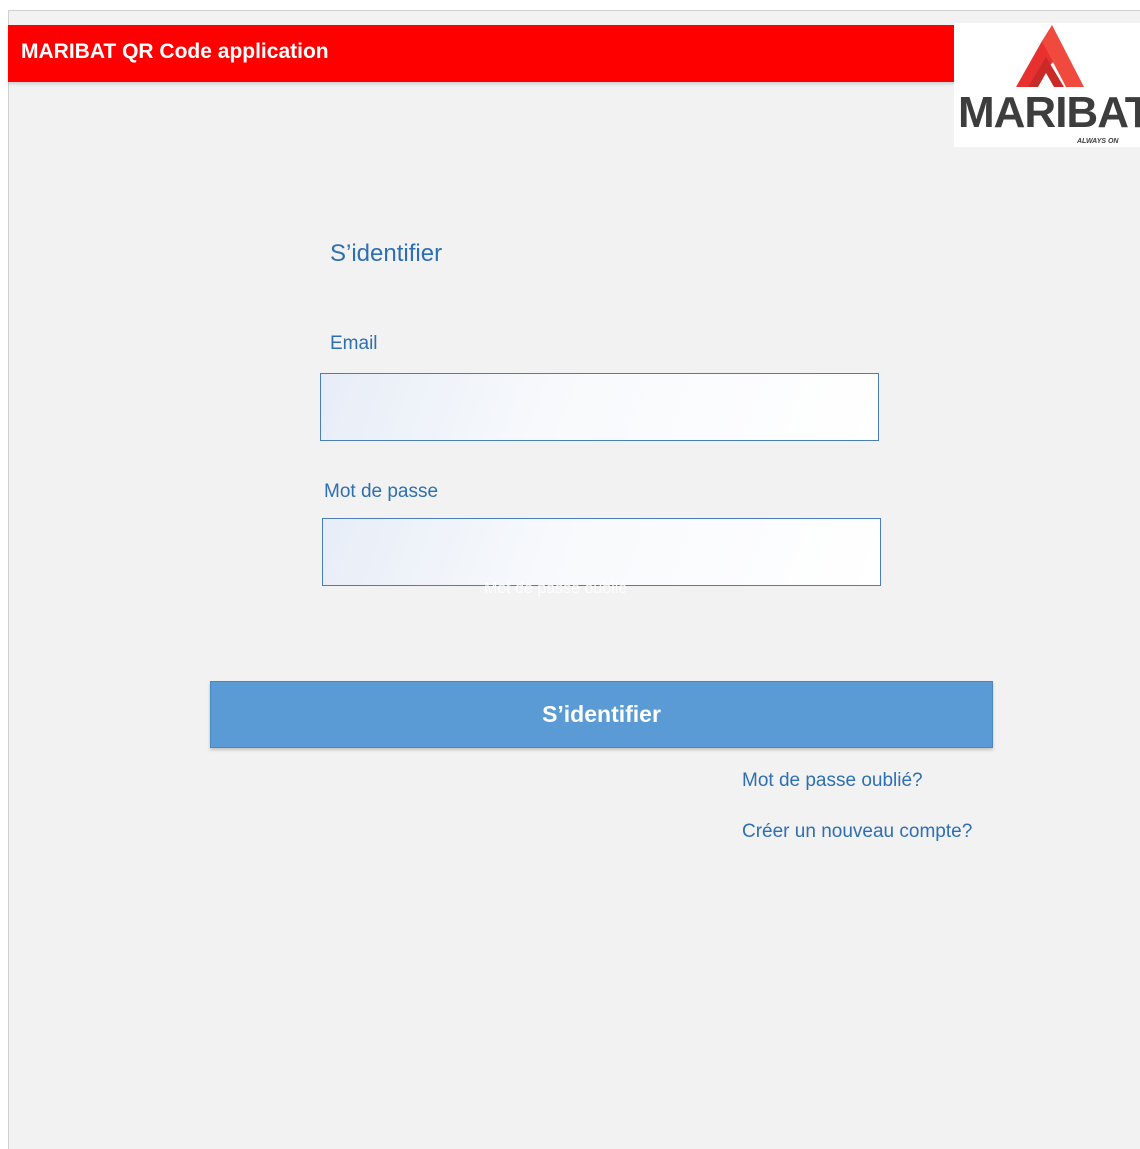  What do you see at coordinates (599, 407) in the screenshot?
I see `email-input` at bounding box center [599, 407].